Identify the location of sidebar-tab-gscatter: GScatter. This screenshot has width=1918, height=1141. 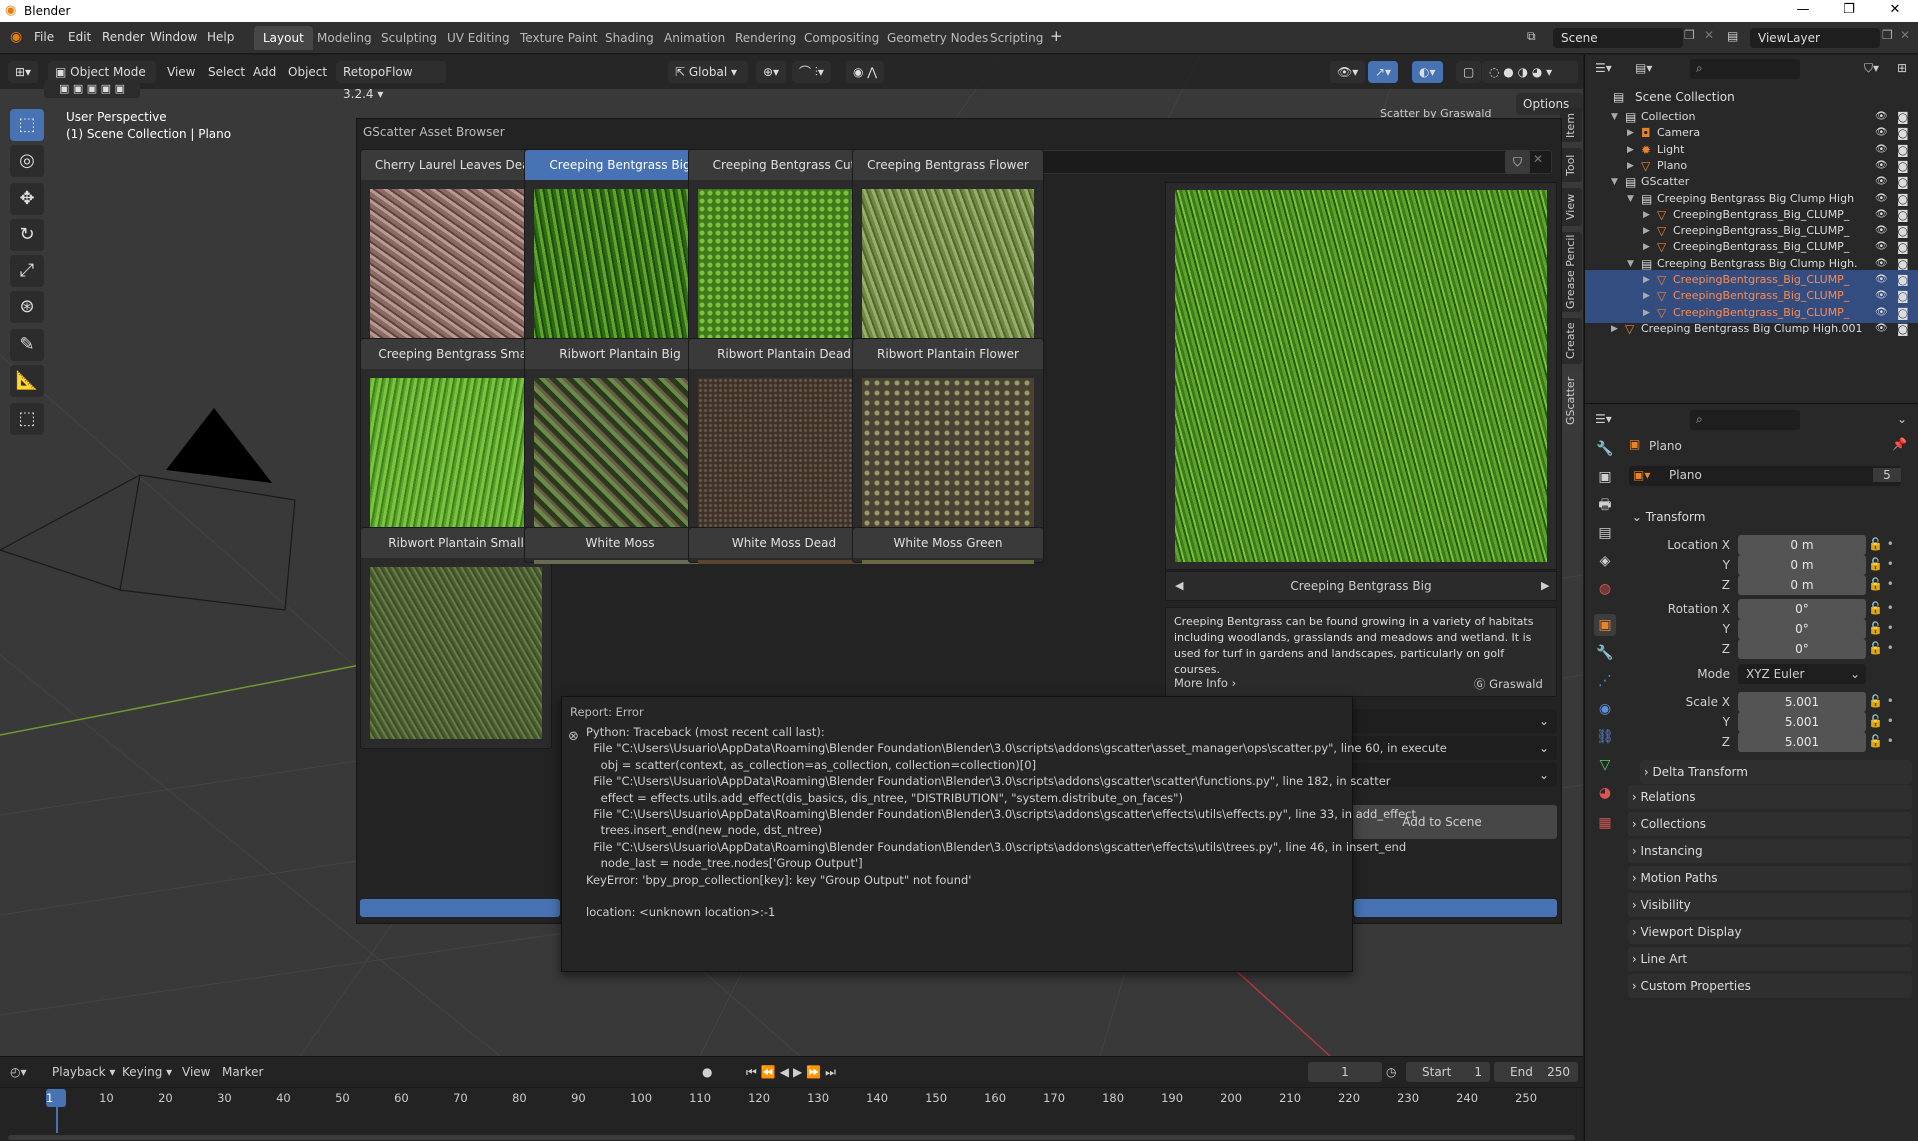
(1571, 401).